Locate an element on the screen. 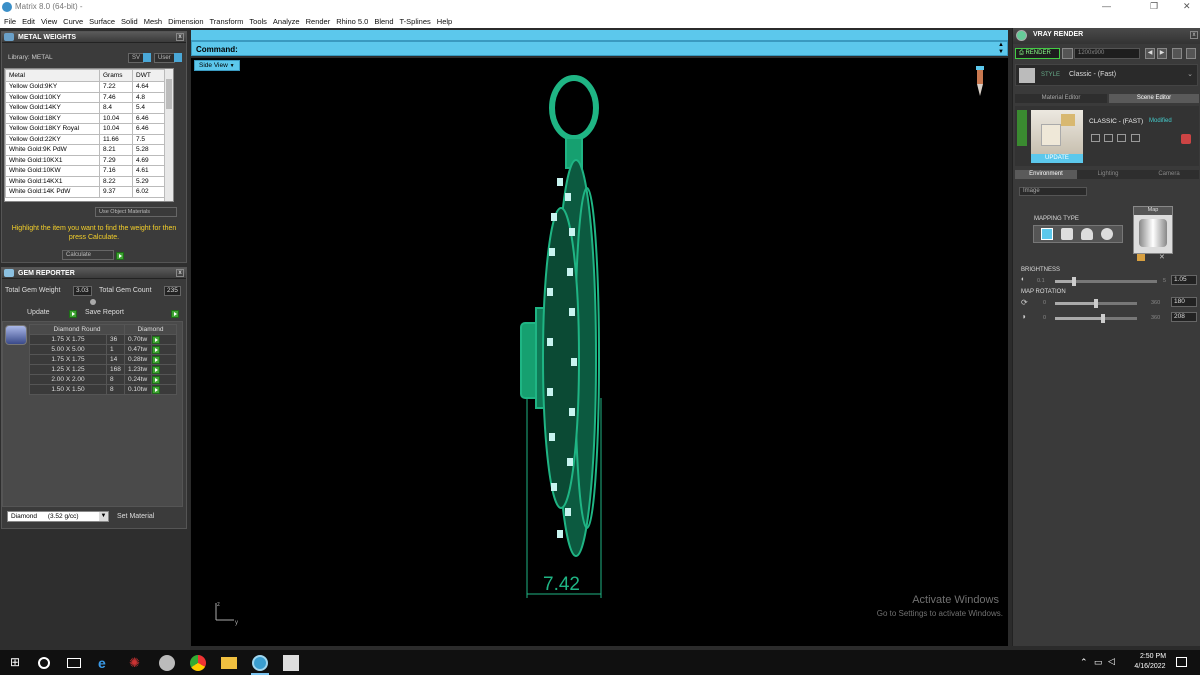  use-object-materials-checkbox: Use Object Materials is located at coordinates (136, 212).